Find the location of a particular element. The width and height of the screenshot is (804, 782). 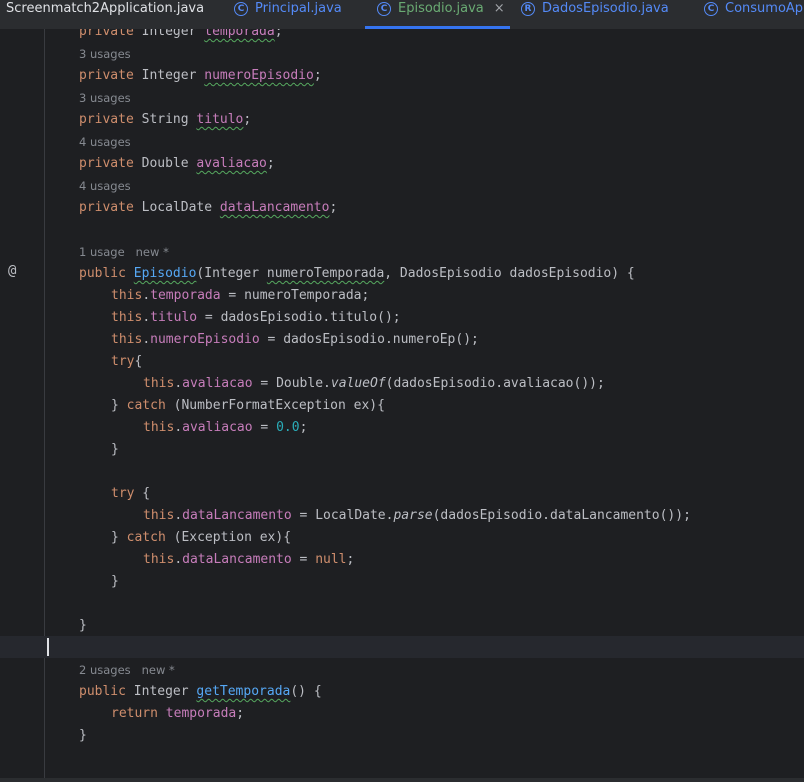

usages-hint: 1 usage new * is located at coordinates (124, 252).